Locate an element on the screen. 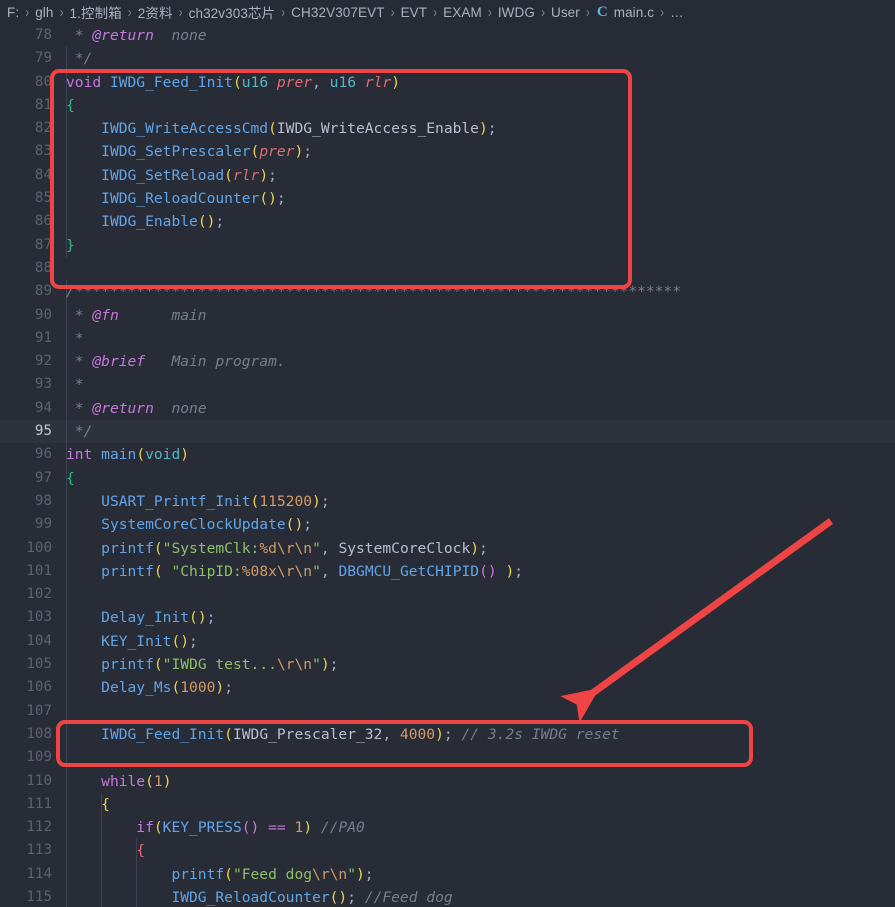 This screenshot has height=907, width=895. code-line-97: 97 { is located at coordinates (447, 478).